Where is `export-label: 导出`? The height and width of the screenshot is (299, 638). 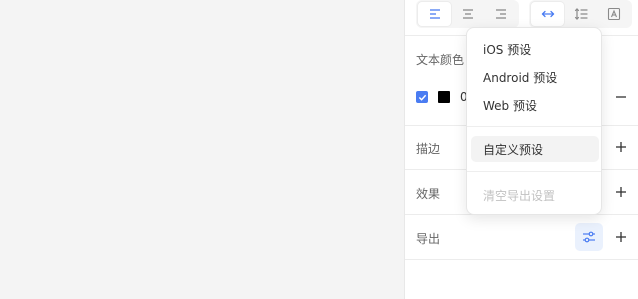 export-label: 导出 is located at coordinates (428, 239).